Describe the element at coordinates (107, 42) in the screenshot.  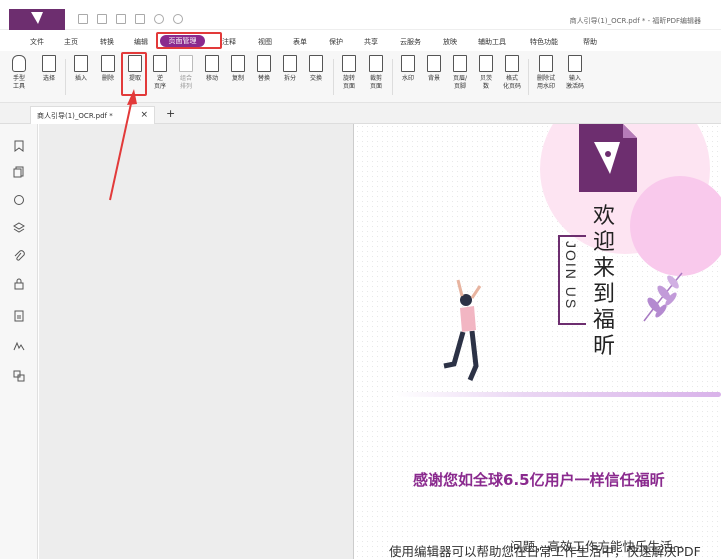
I see `menu-convert: 转换` at that location.